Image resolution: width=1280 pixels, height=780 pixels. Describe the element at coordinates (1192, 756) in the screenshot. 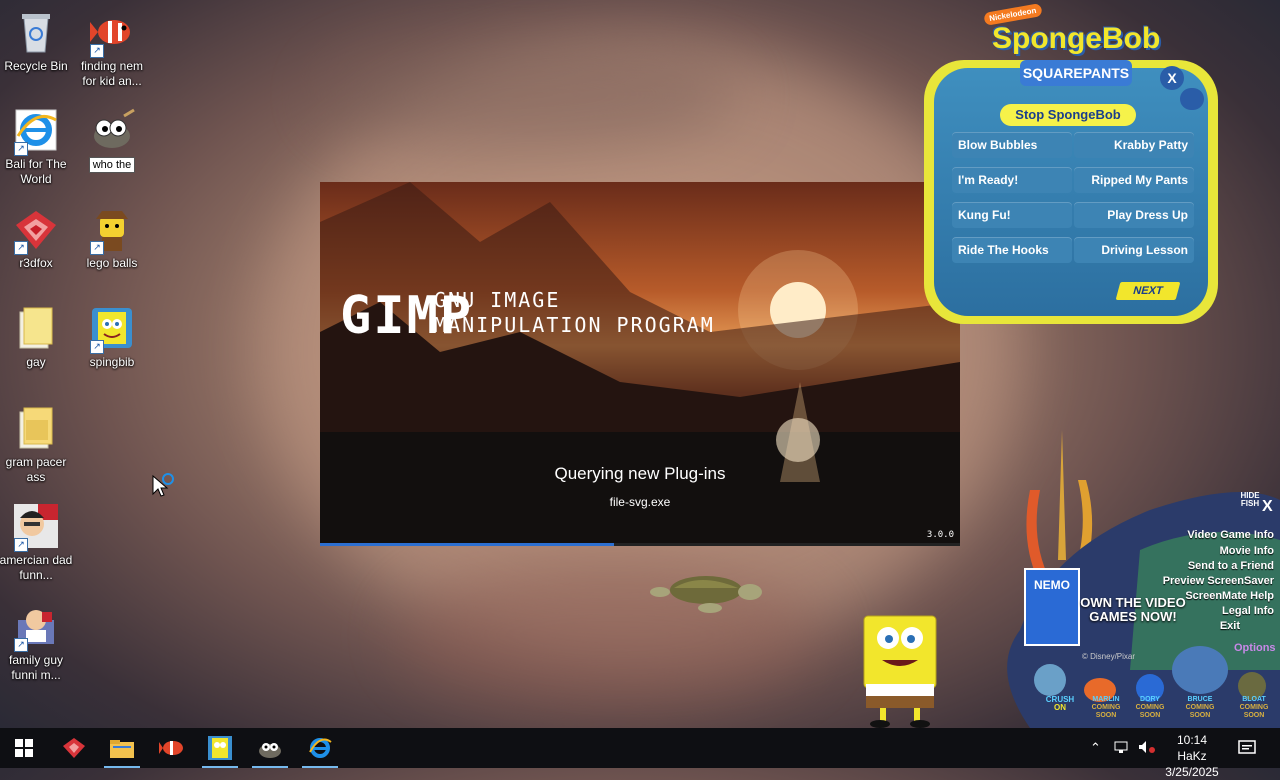

I see `clock: 10:14 HaKz 3/25/2025` at that location.